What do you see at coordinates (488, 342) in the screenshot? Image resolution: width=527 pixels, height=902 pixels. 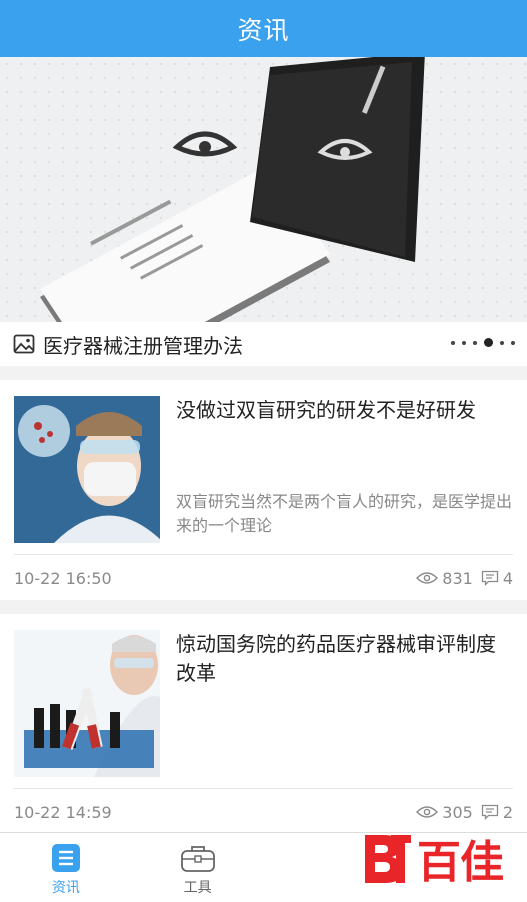 I see `carousel-dot-active` at bounding box center [488, 342].